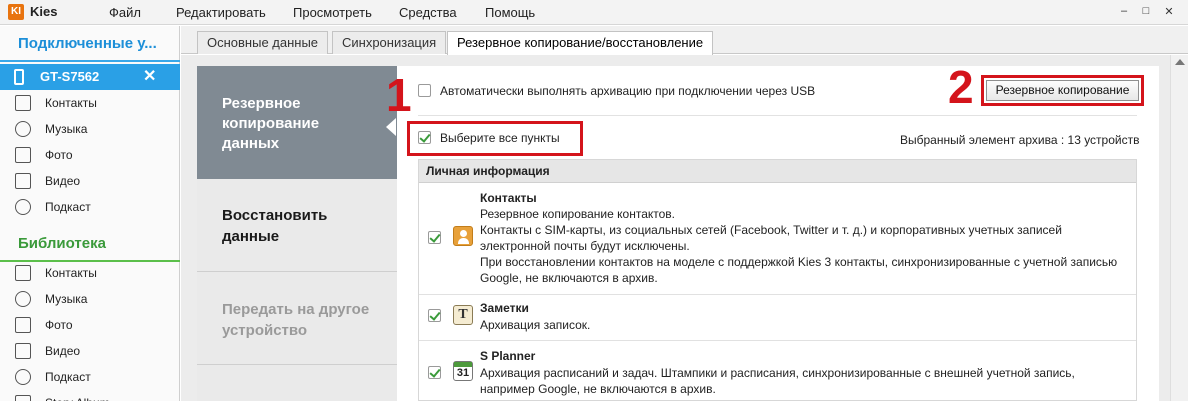  Describe the element at coordinates (1179, 228) in the screenshot. I see `scrollbar` at that location.